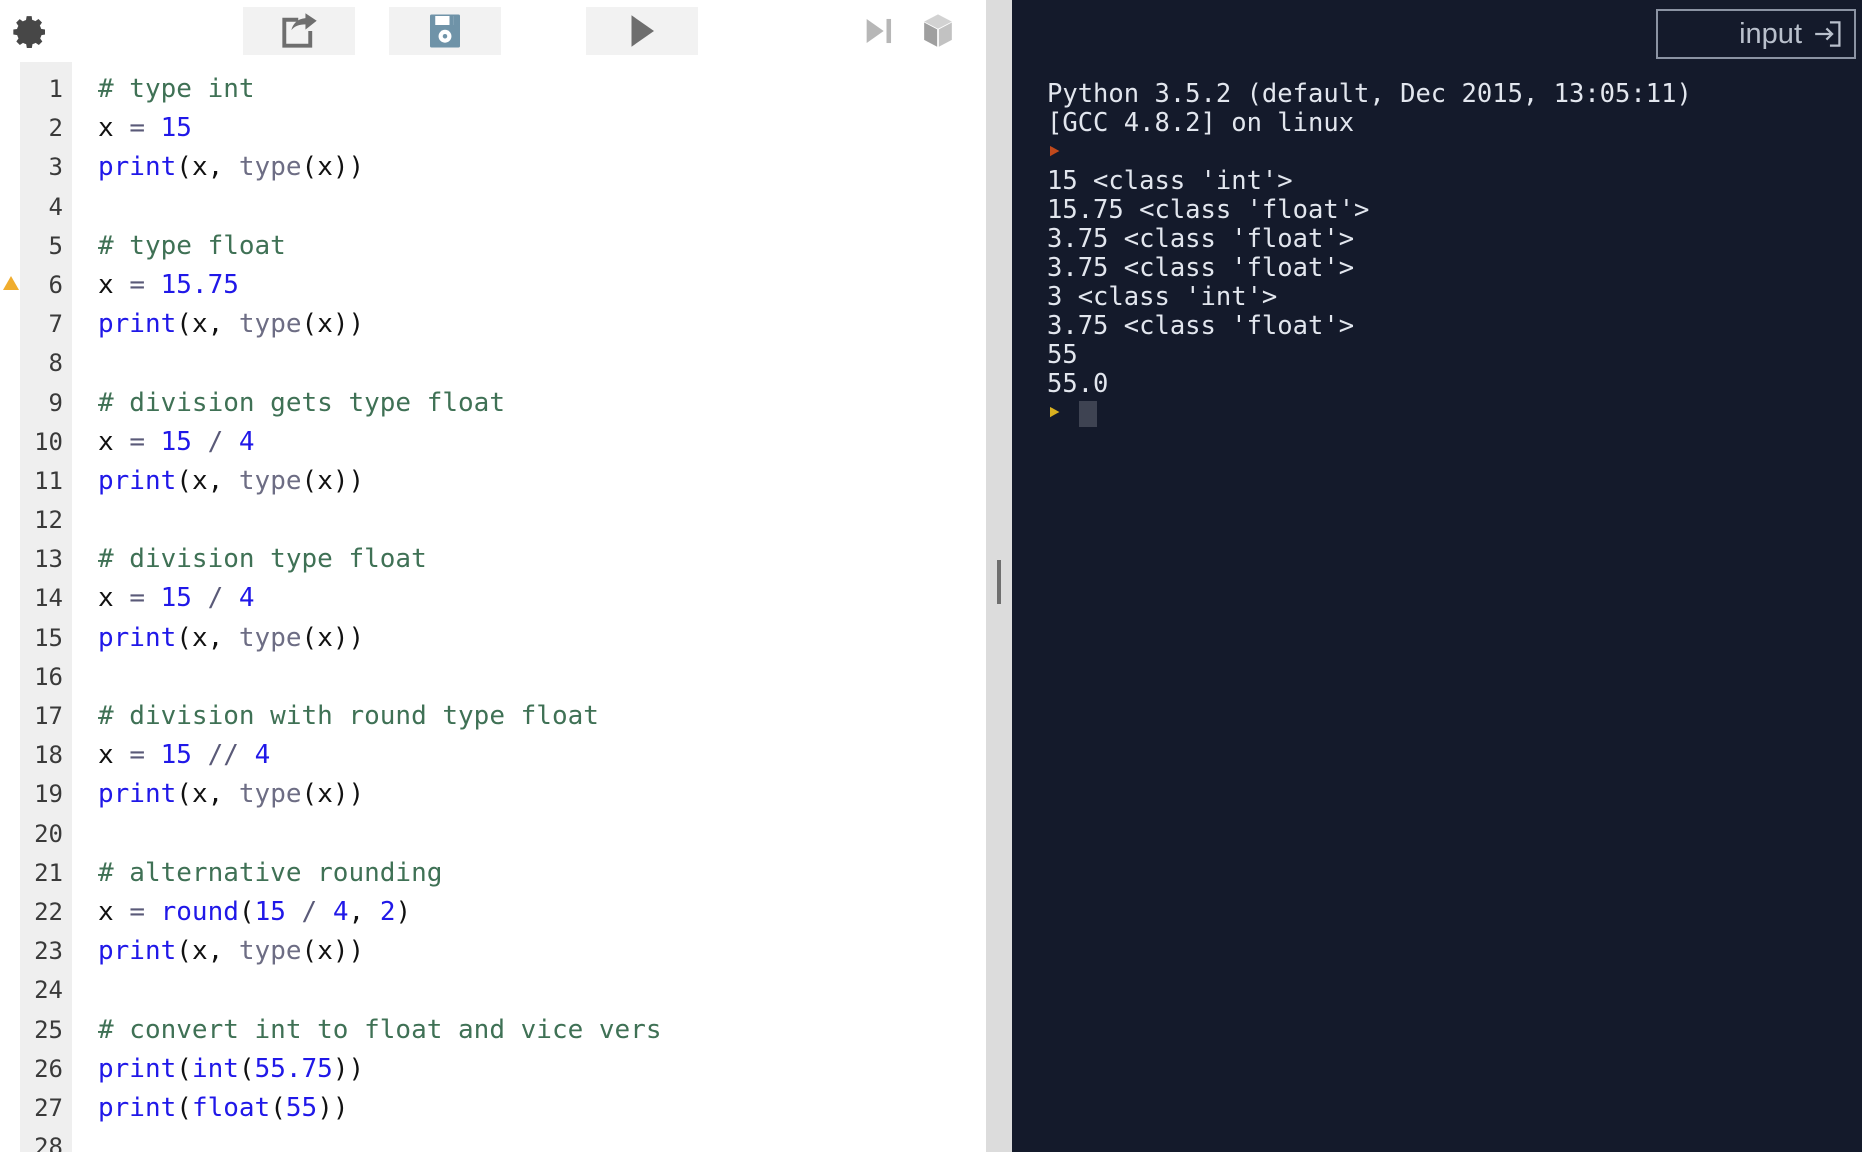 Image resolution: width=1862 pixels, height=1152 pixels. Describe the element at coordinates (55, 363) in the screenshot. I see `line-number: 8` at that location.